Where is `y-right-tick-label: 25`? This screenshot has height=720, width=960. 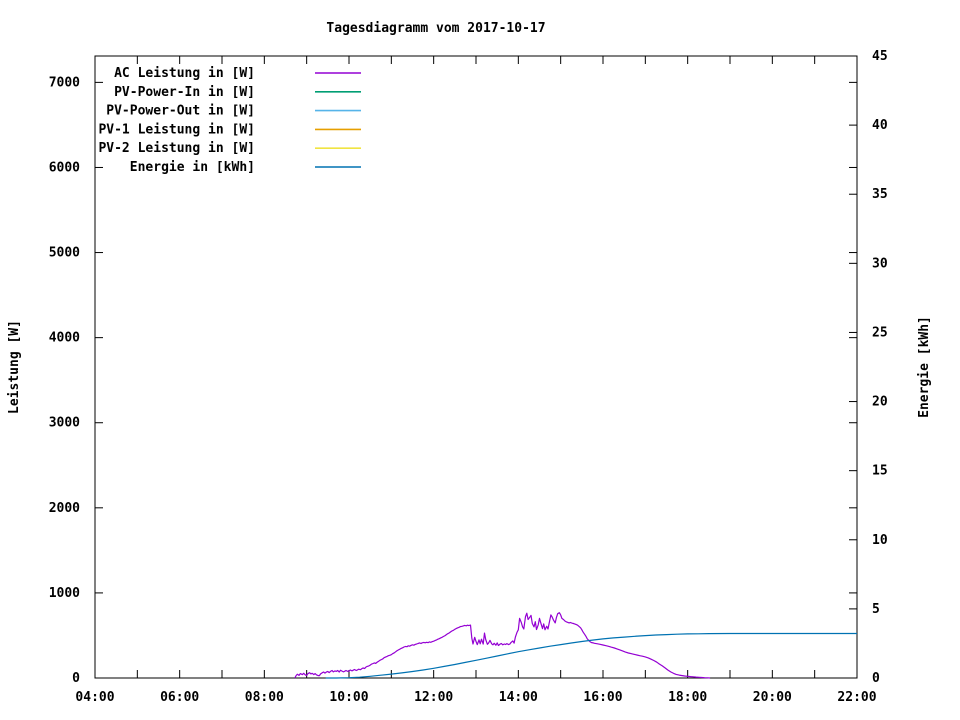 y-right-tick-label: 25 is located at coordinates (880, 332).